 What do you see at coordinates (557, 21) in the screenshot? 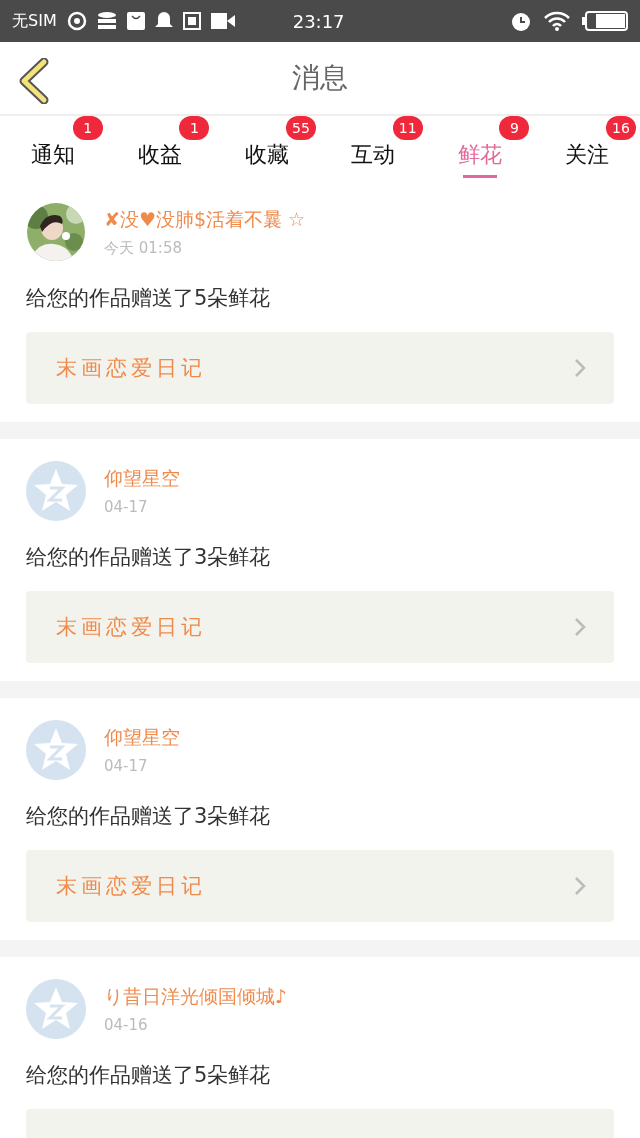
I see `wifi-icon` at bounding box center [557, 21].